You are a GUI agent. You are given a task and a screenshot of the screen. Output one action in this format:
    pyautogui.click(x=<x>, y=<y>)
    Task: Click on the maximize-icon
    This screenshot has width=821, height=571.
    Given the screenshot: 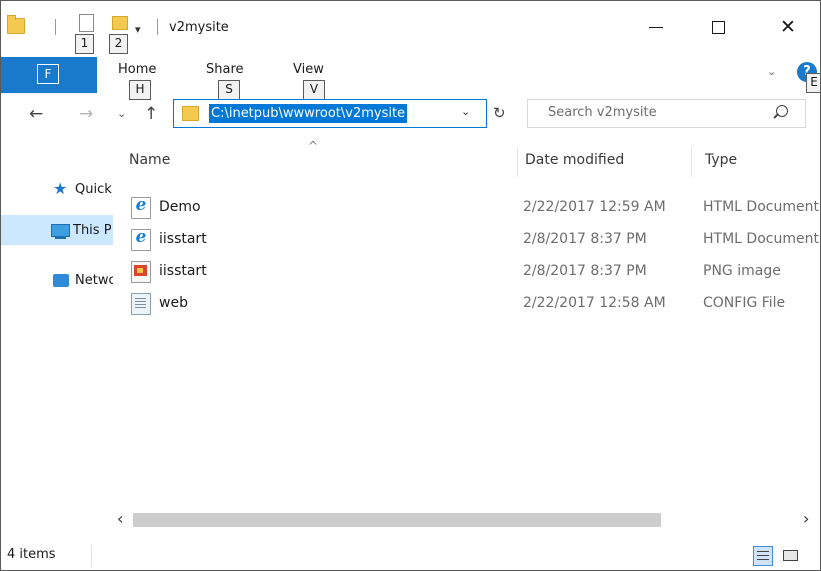 What is the action you would take?
    pyautogui.click(x=718, y=27)
    